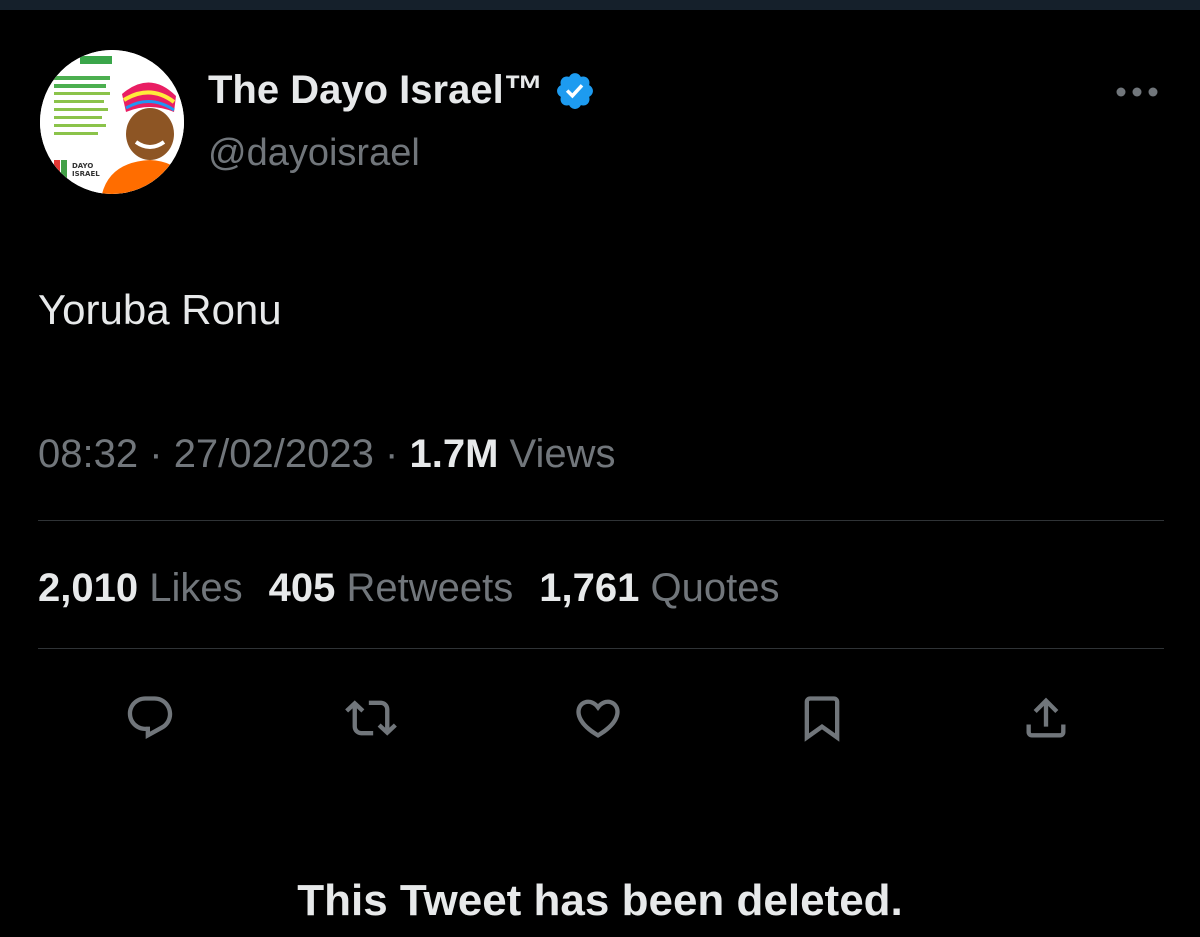 The height and width of the screenshot is (937, 1200). Describe the element at coordinates (274, 454) in the screenshot. I see `tweet-date: 27/02/2023` at that location.